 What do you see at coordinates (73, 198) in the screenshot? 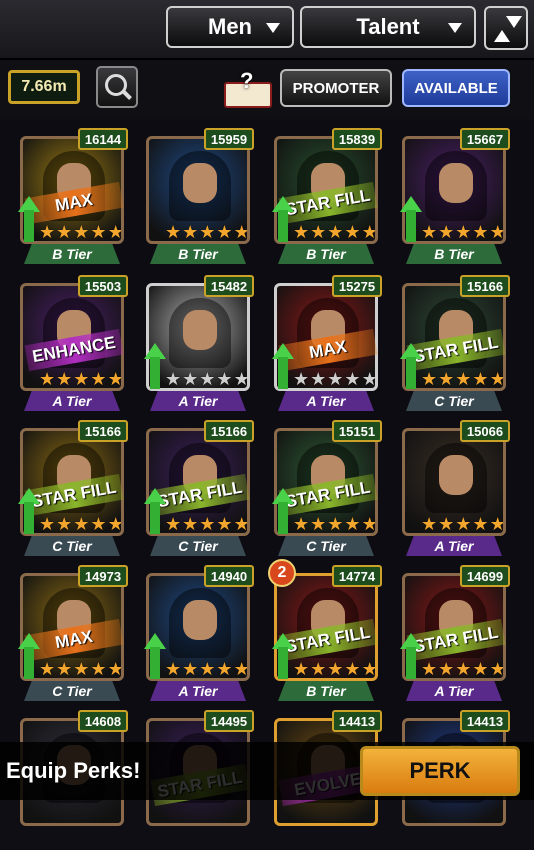
I see `superstar-card: ★ ★ ★ ★ ★ MAX 16144 B Tier` at bounding box center [73, 198].